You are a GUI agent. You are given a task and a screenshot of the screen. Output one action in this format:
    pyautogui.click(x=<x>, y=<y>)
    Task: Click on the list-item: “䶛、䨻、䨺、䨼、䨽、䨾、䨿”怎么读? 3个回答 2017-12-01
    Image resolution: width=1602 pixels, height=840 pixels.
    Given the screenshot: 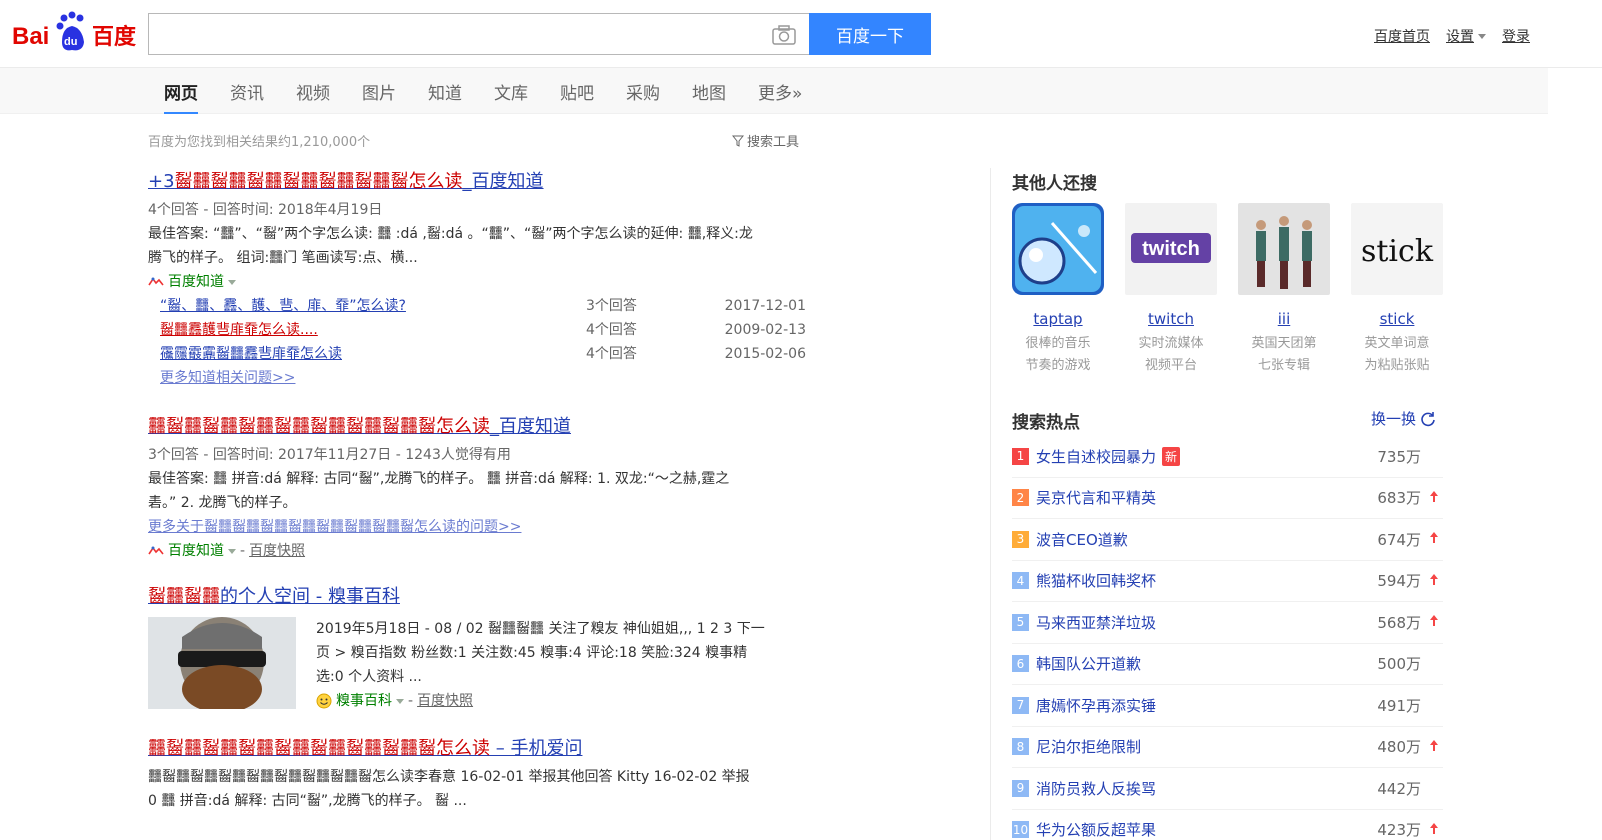 What is the action you would take?
    pyautogui.click(x=478, y=306)
    